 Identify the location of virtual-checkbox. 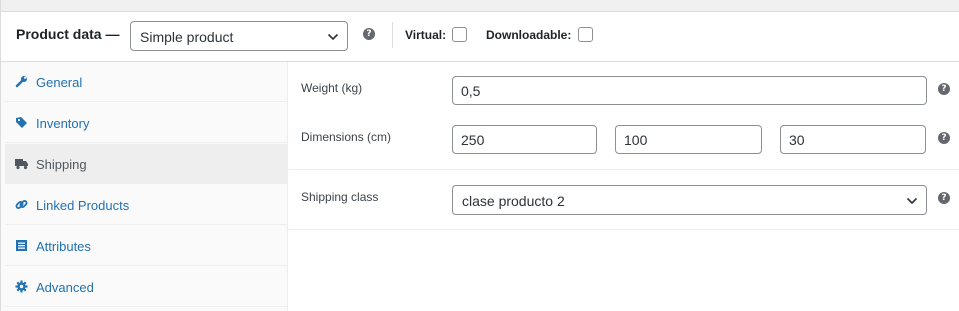
(459, 34).